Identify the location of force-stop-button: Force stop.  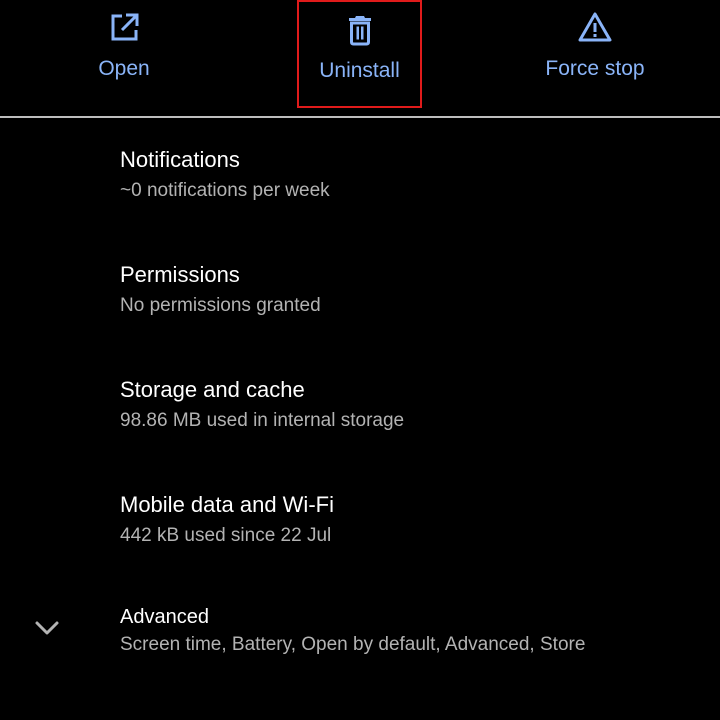
(595, 54).